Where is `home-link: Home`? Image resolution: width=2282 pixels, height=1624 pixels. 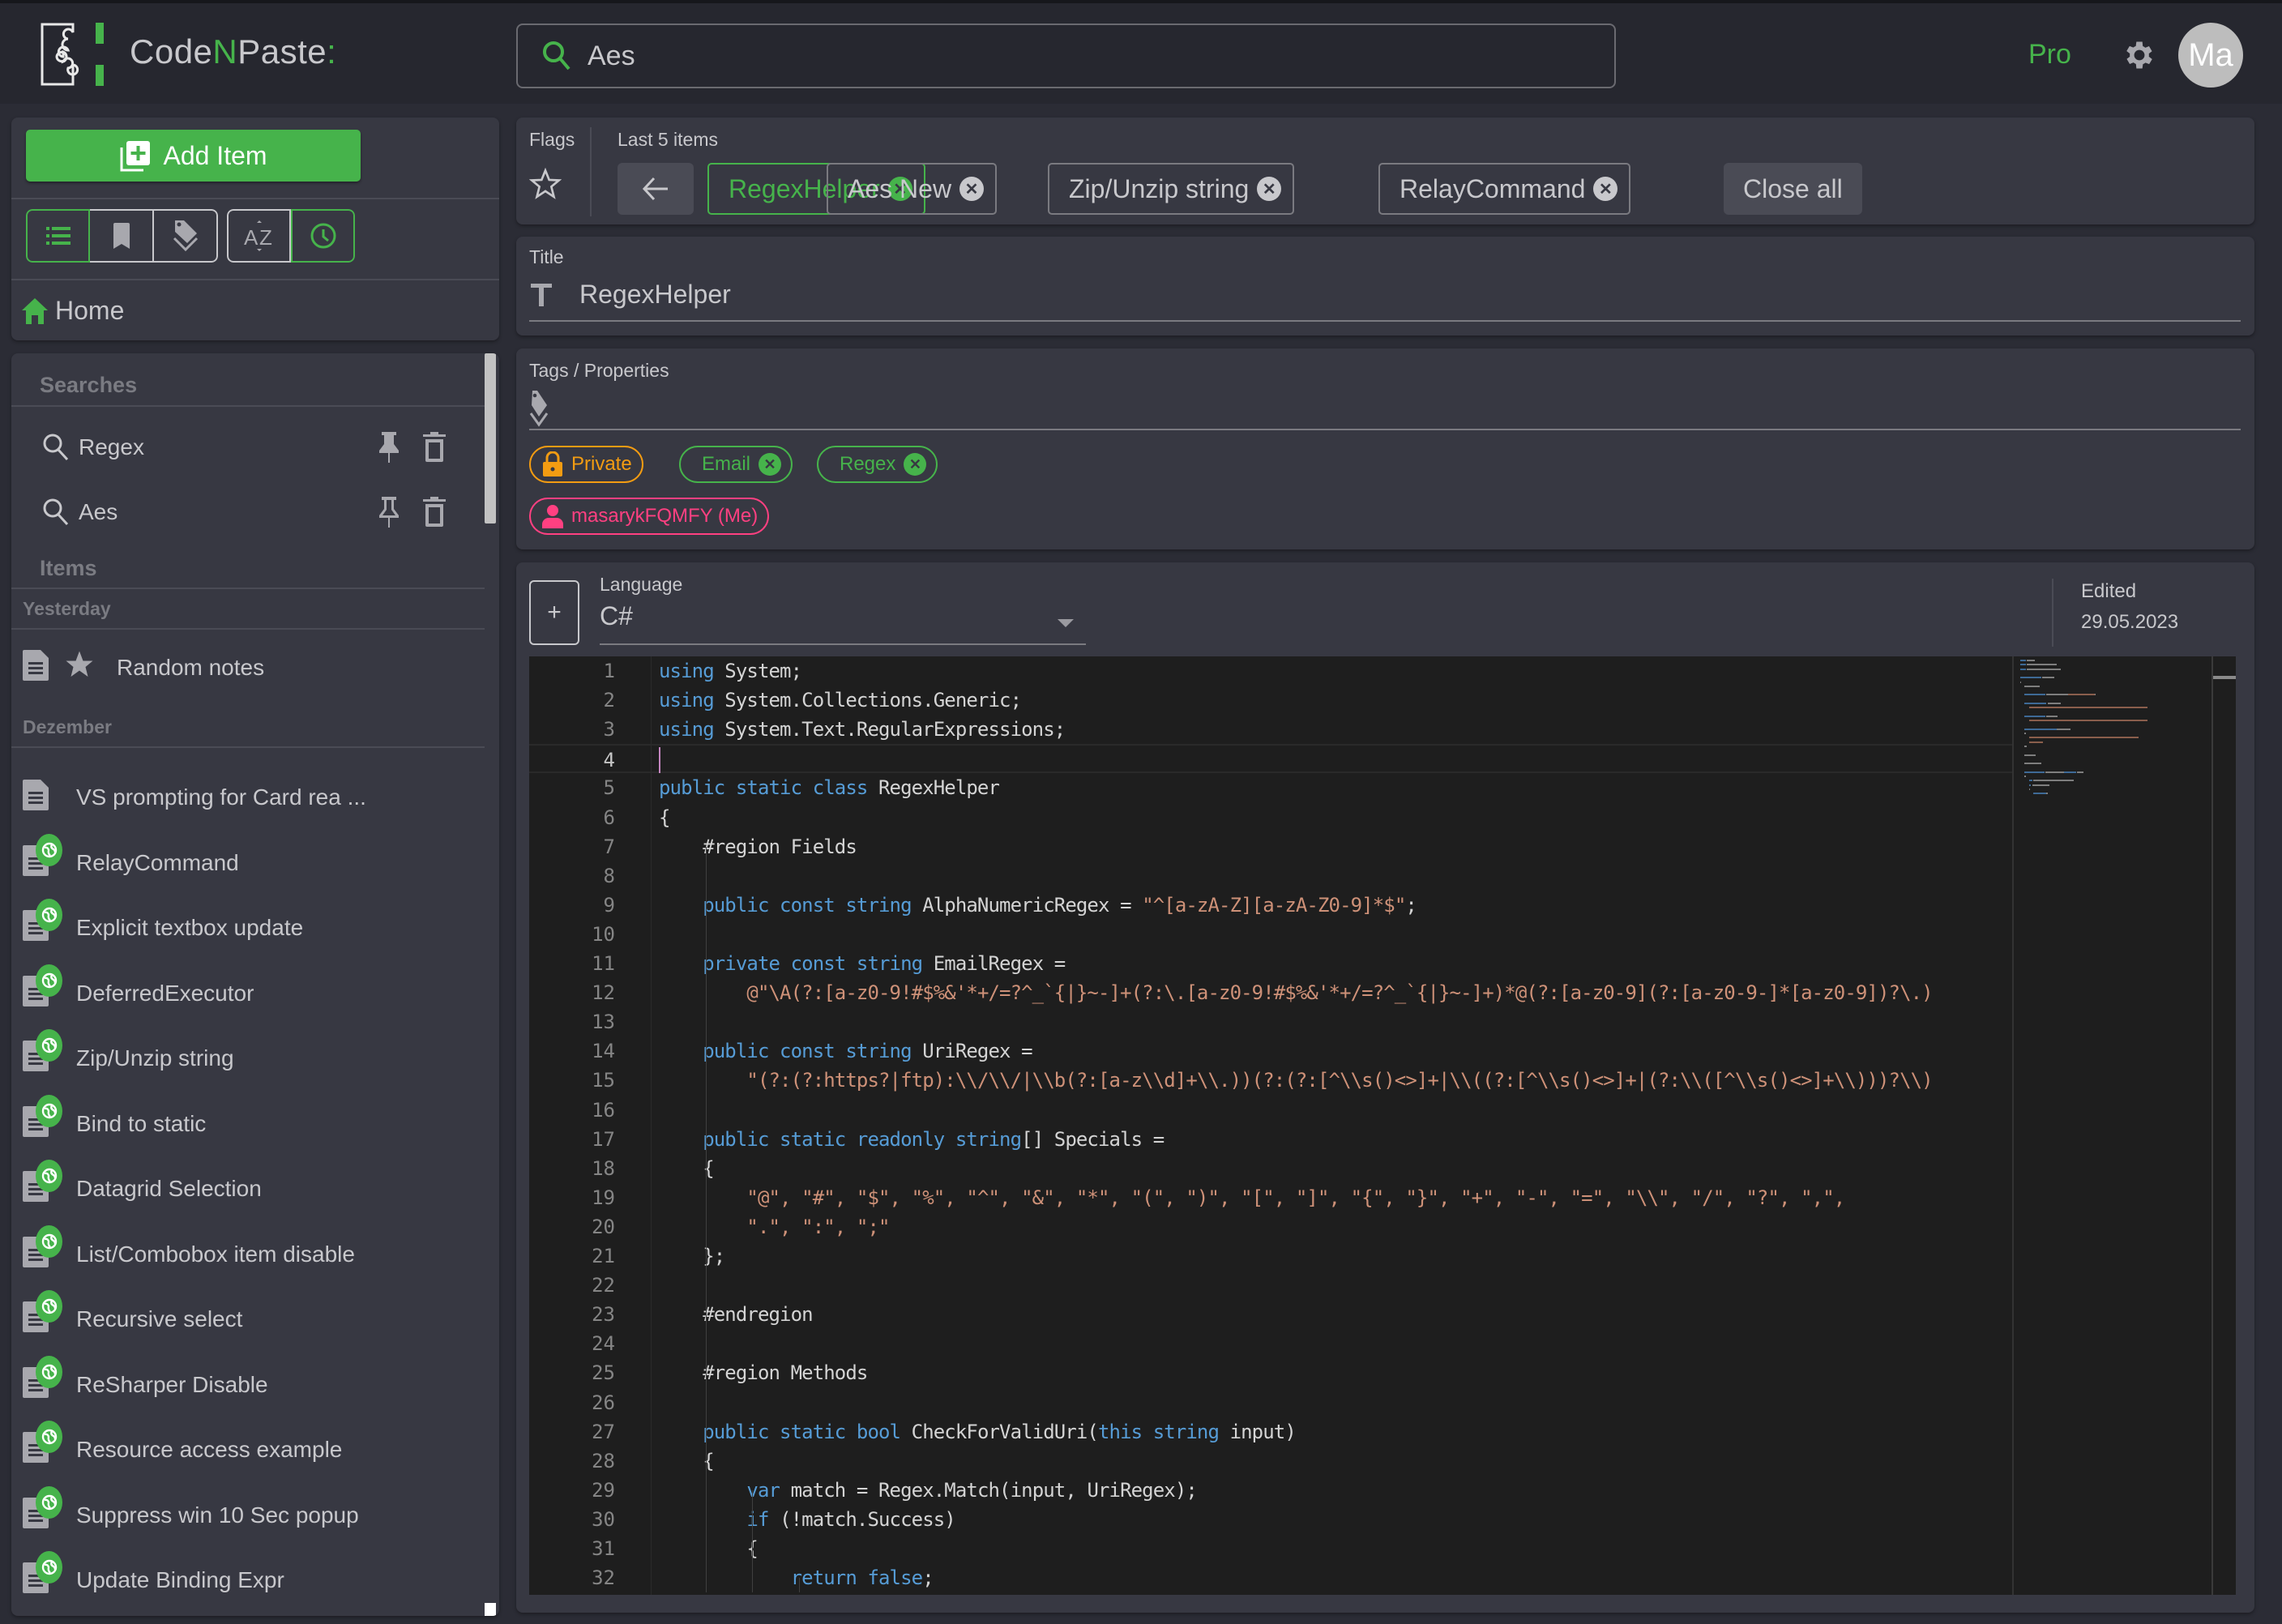
home-link: Home is located at coordinates (72, 311).